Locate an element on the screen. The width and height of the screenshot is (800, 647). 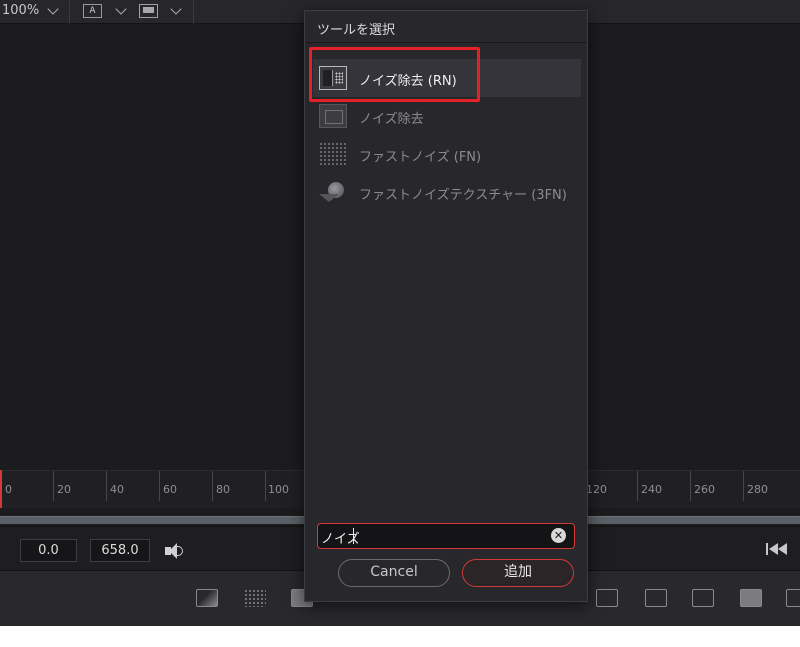
tool-list-item-label: ファストノイズ (FN) is located at coordinates (420, 157).